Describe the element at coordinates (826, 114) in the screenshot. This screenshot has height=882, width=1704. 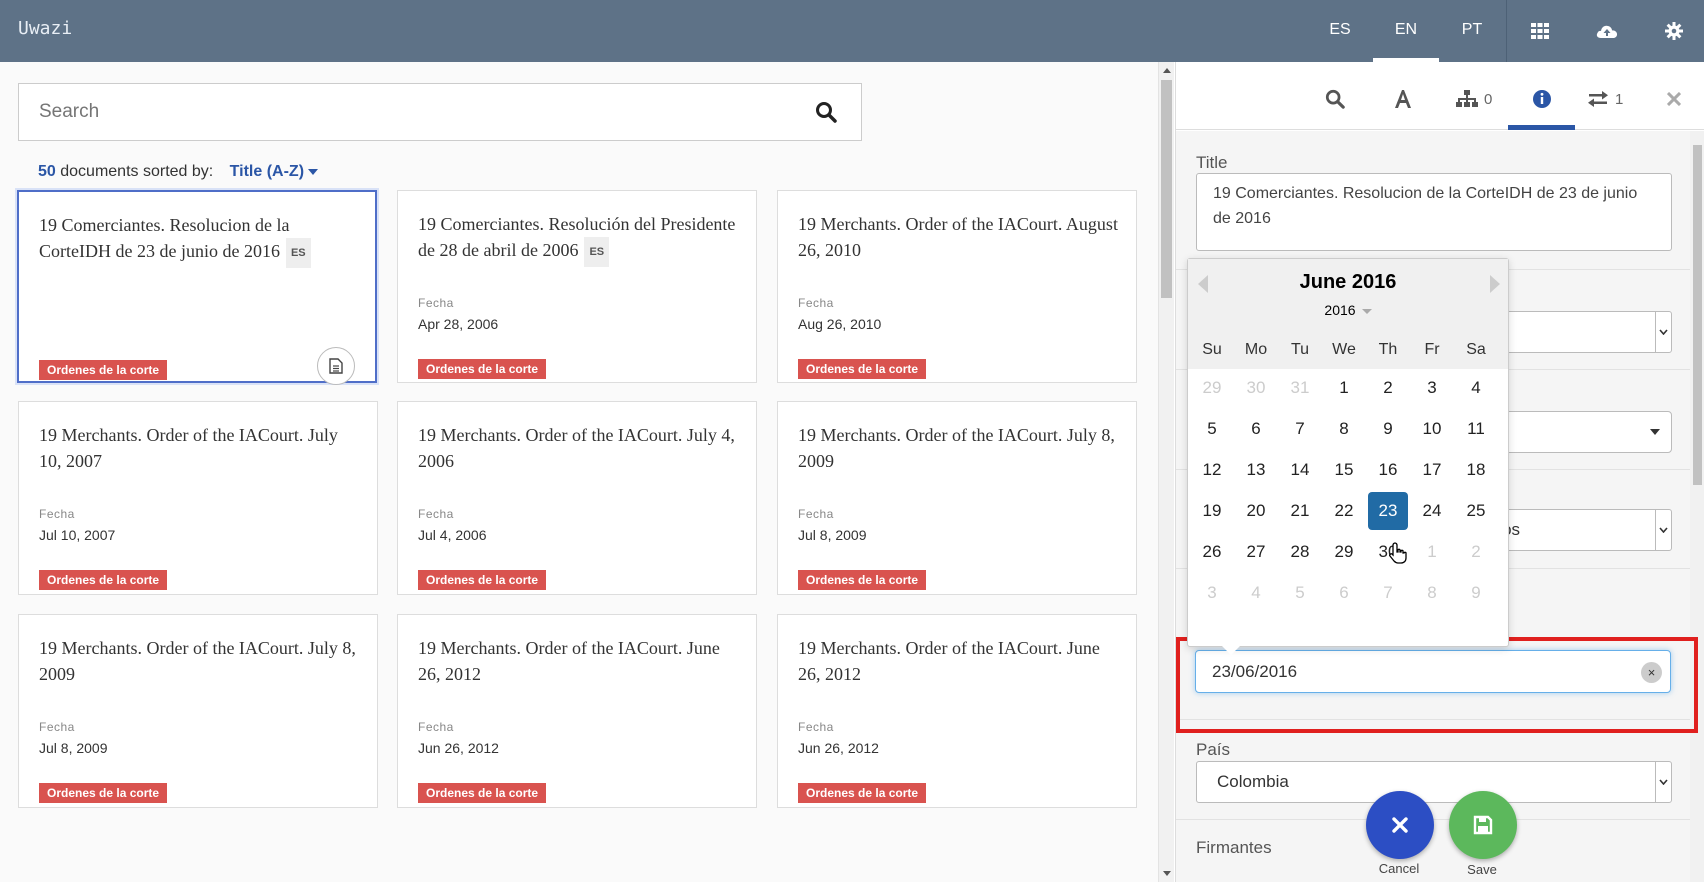
I see `search-icon` at that location.